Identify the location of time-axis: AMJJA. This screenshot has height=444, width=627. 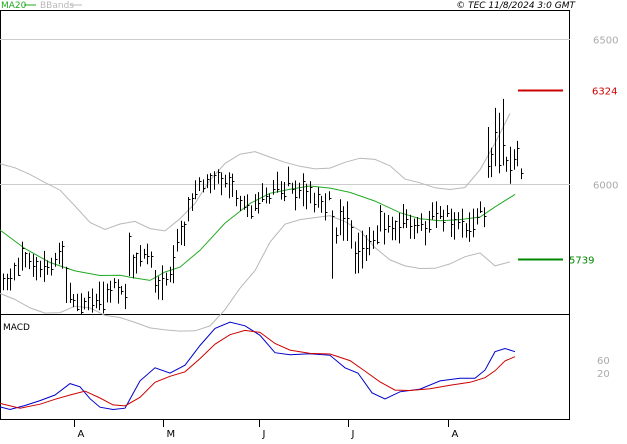
(266, 429).